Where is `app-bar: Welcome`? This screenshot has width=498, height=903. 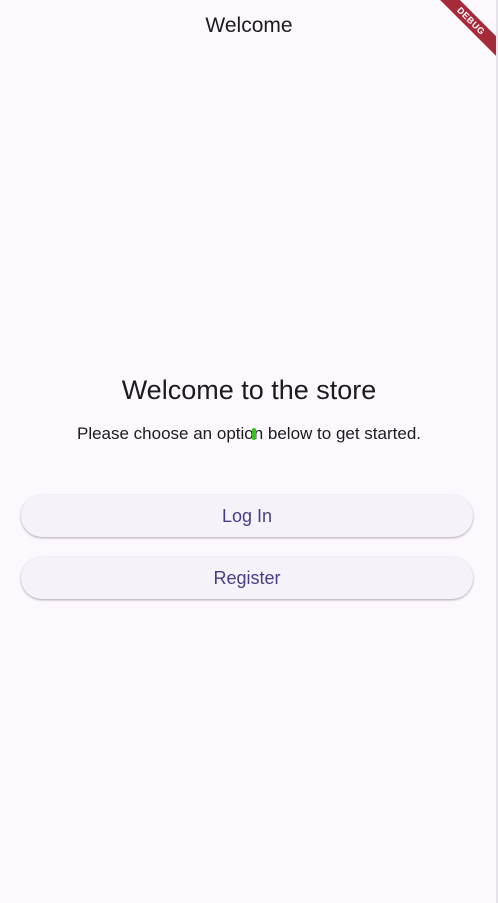 app-bar: Welcome is located at coordinates (249, 26).